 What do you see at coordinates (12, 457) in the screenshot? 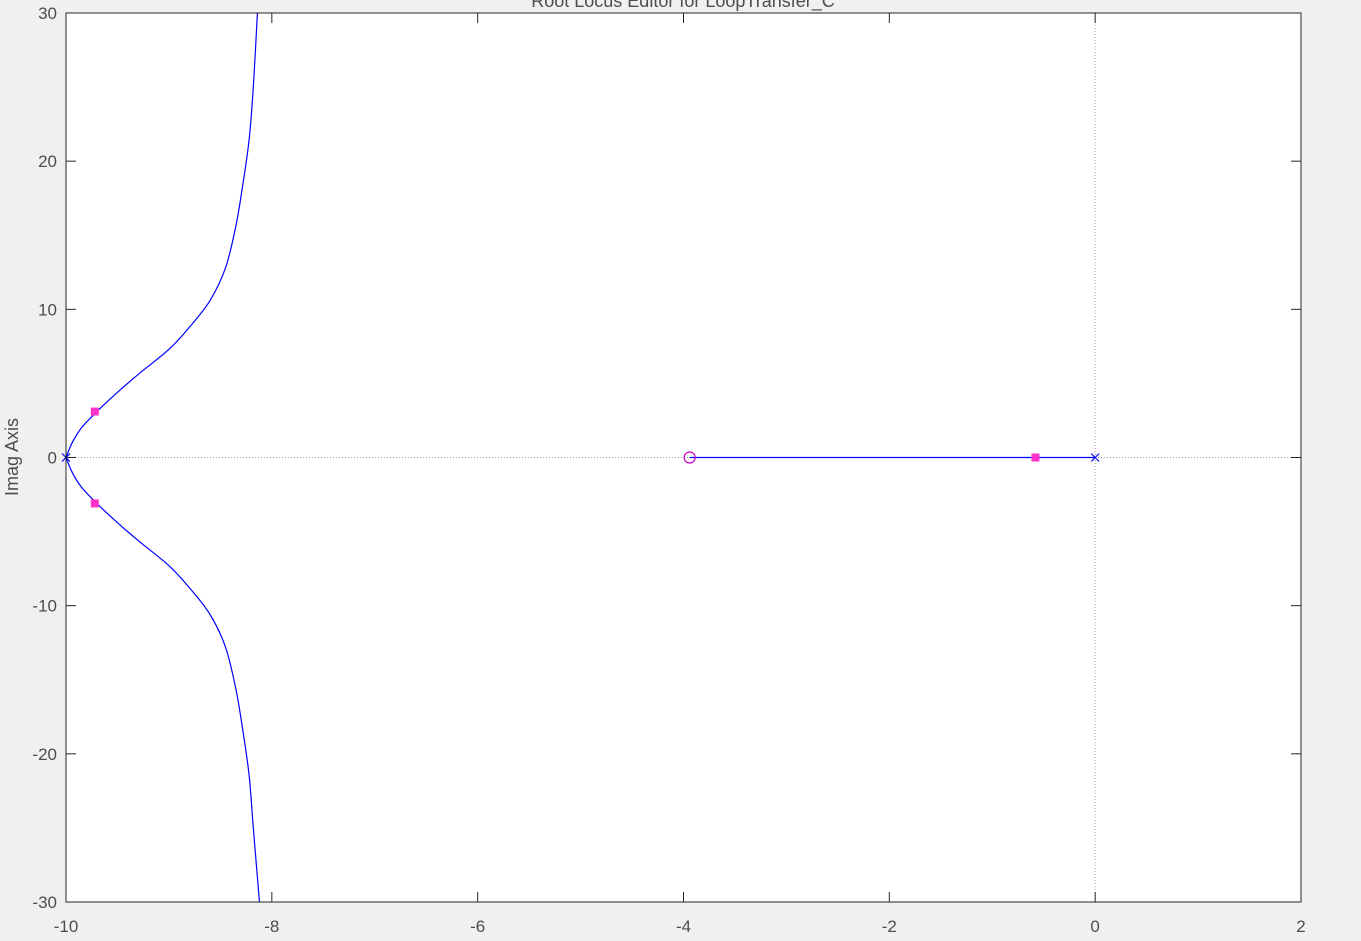
I see `y-axis-label: Imag Axis` at bounding box center [12, 457].